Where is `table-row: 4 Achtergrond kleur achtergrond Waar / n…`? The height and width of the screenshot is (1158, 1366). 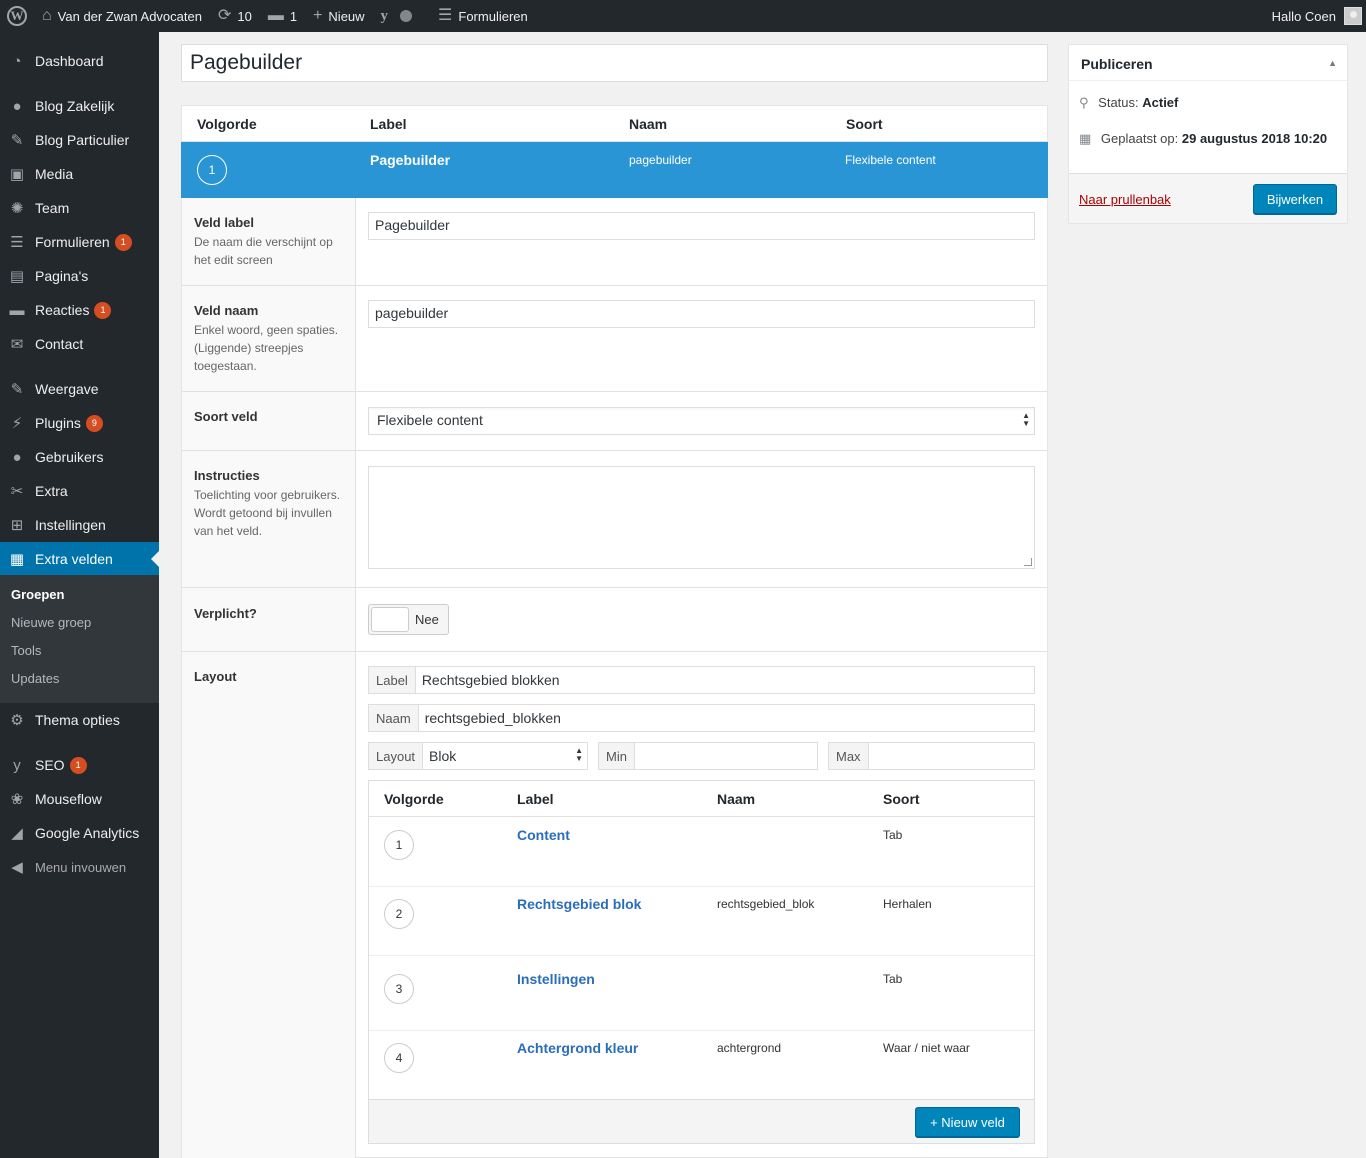 table-row: 4 Achtergrond kleur achtergrond Waar / n… is located at coordinates (701, 1065).